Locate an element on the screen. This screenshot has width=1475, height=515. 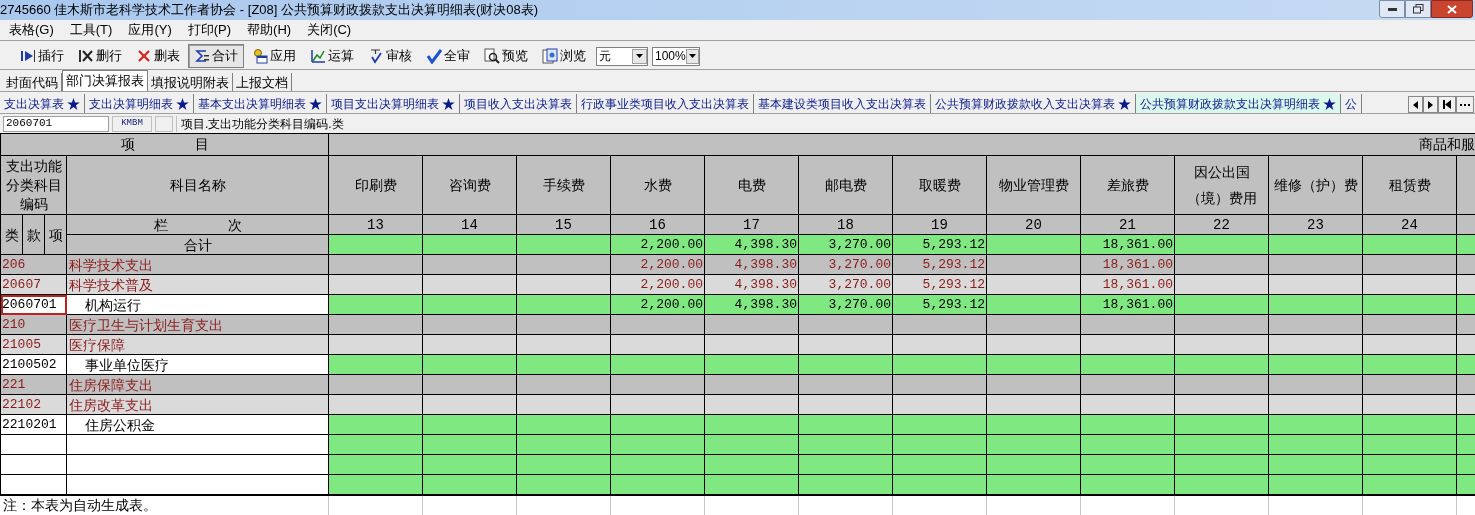
sheet-tab: 封面代码 is located at coordinates (32, 82).